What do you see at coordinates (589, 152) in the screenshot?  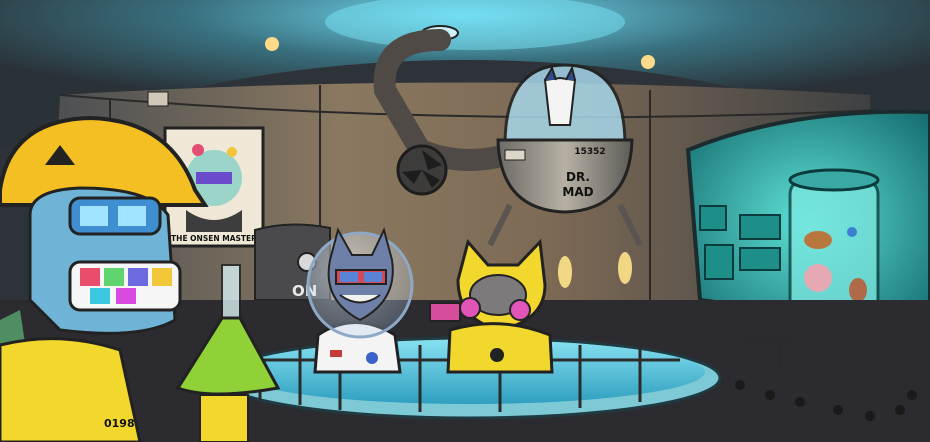 I see `pod-number: 15352` at bounding box center [589, 152].